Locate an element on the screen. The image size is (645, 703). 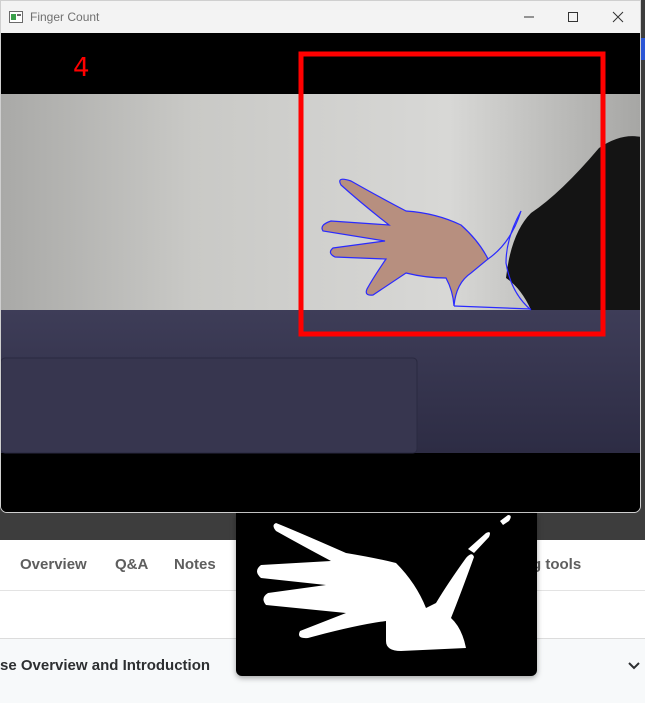
minimize-icon is located at coordinates (529, 17).